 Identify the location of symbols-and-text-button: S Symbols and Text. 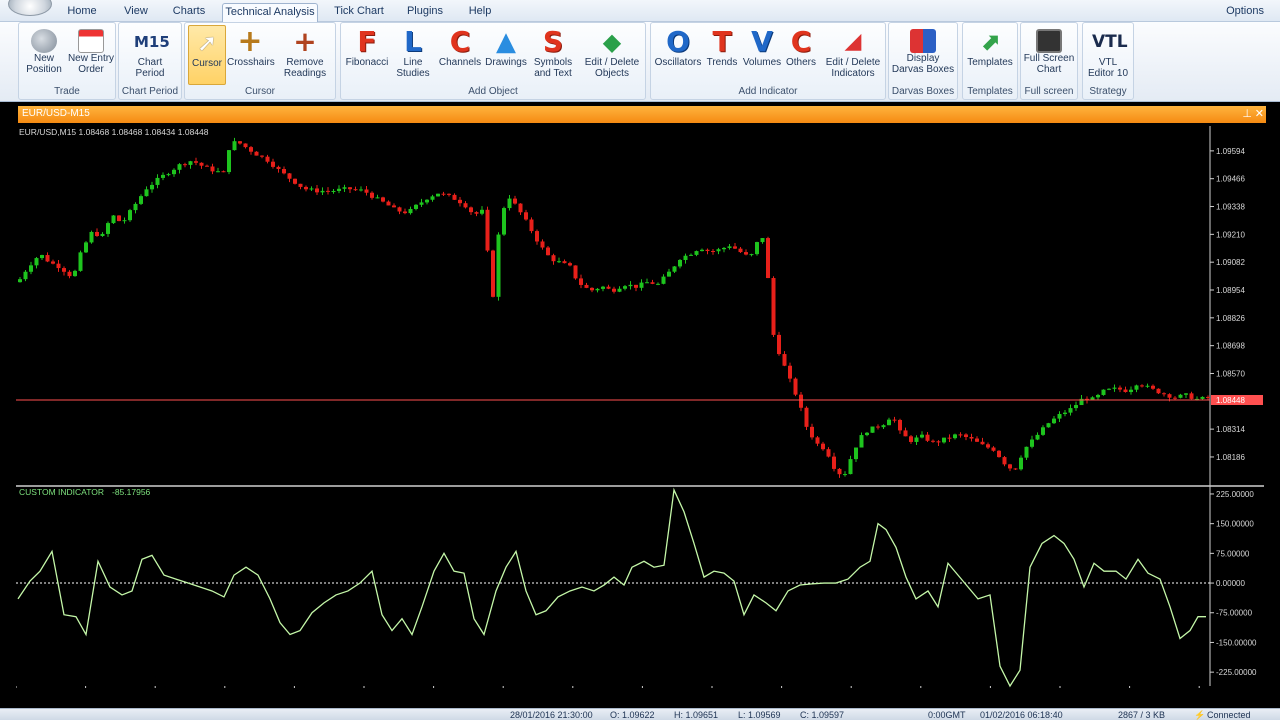
(553, 55).